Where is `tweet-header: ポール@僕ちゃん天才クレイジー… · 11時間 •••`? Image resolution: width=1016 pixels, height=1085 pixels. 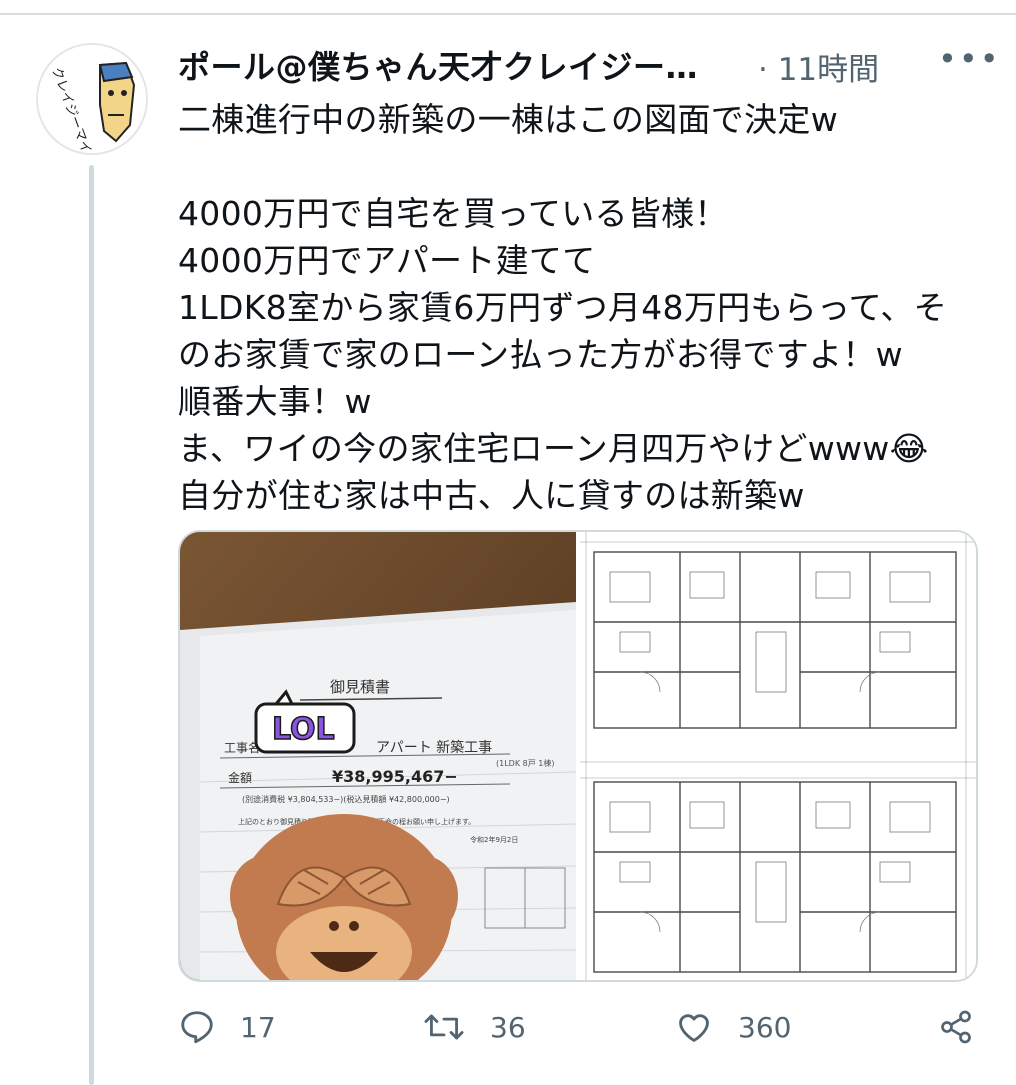 tweet-header: ポール@僕ちゃん天才クレイジー… · 11時間 ••• is located at coordinates (588, 66).